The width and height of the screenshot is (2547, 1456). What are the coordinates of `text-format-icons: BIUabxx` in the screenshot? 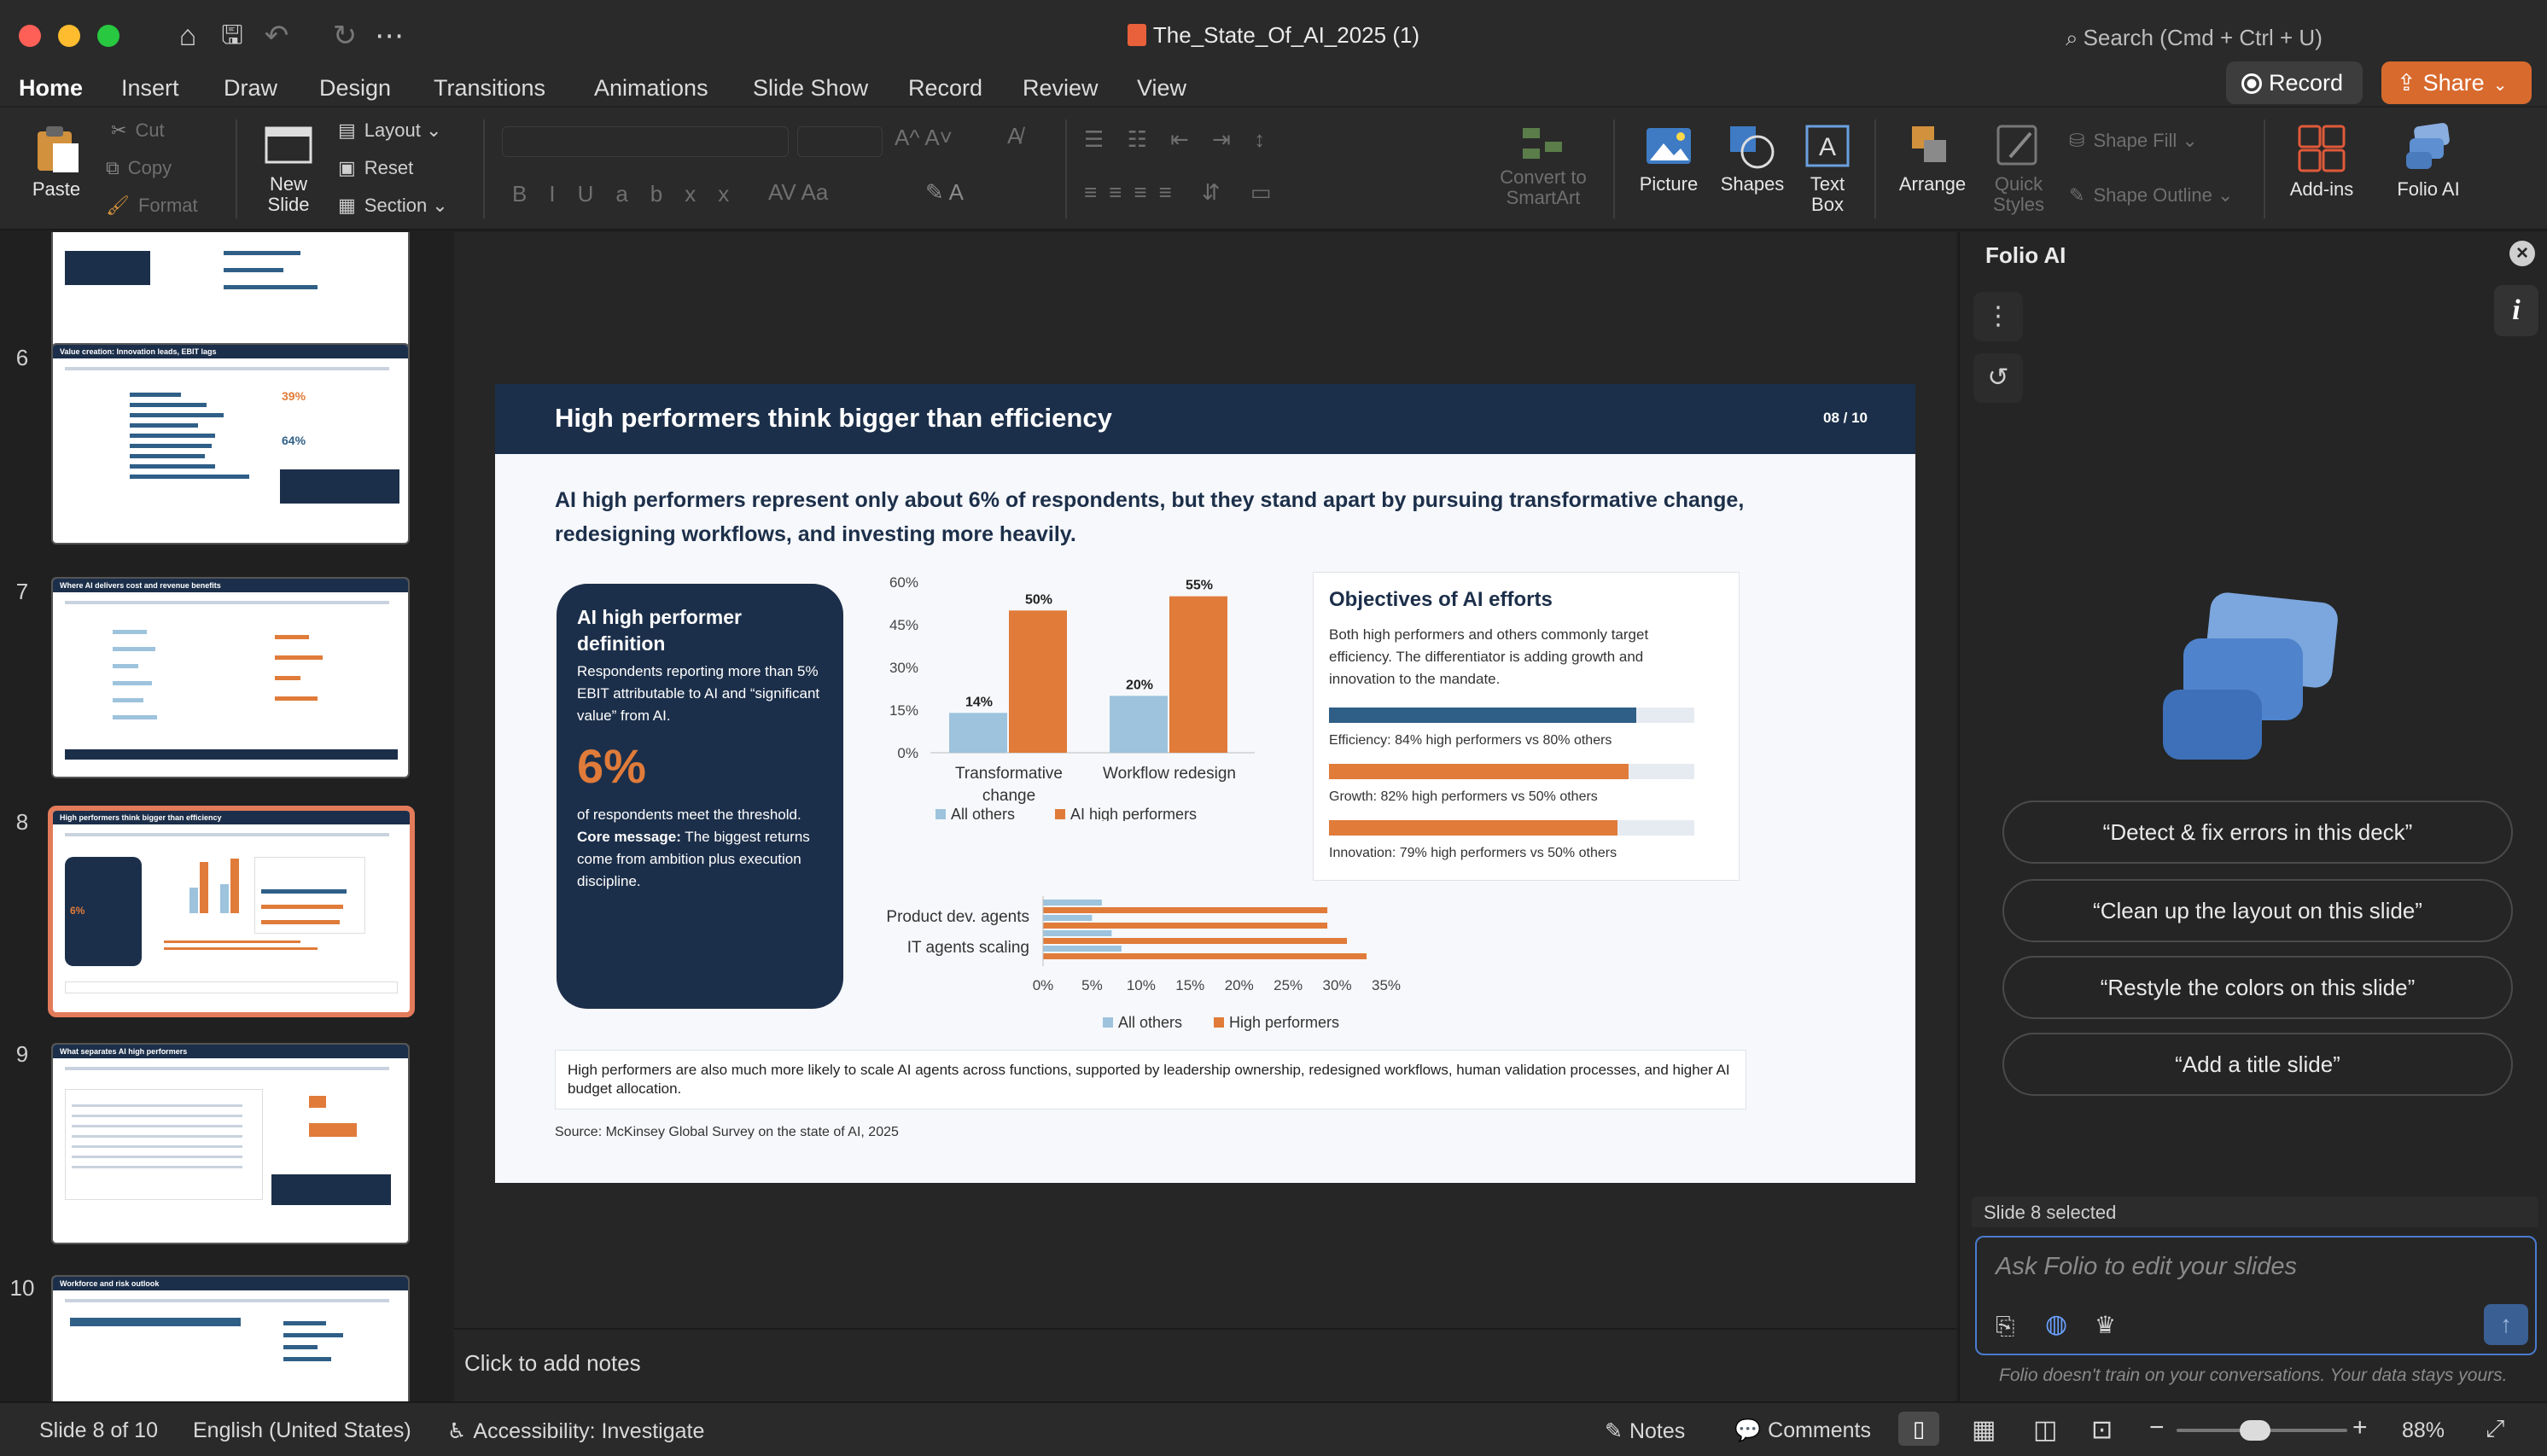 It's located at (631, 194).